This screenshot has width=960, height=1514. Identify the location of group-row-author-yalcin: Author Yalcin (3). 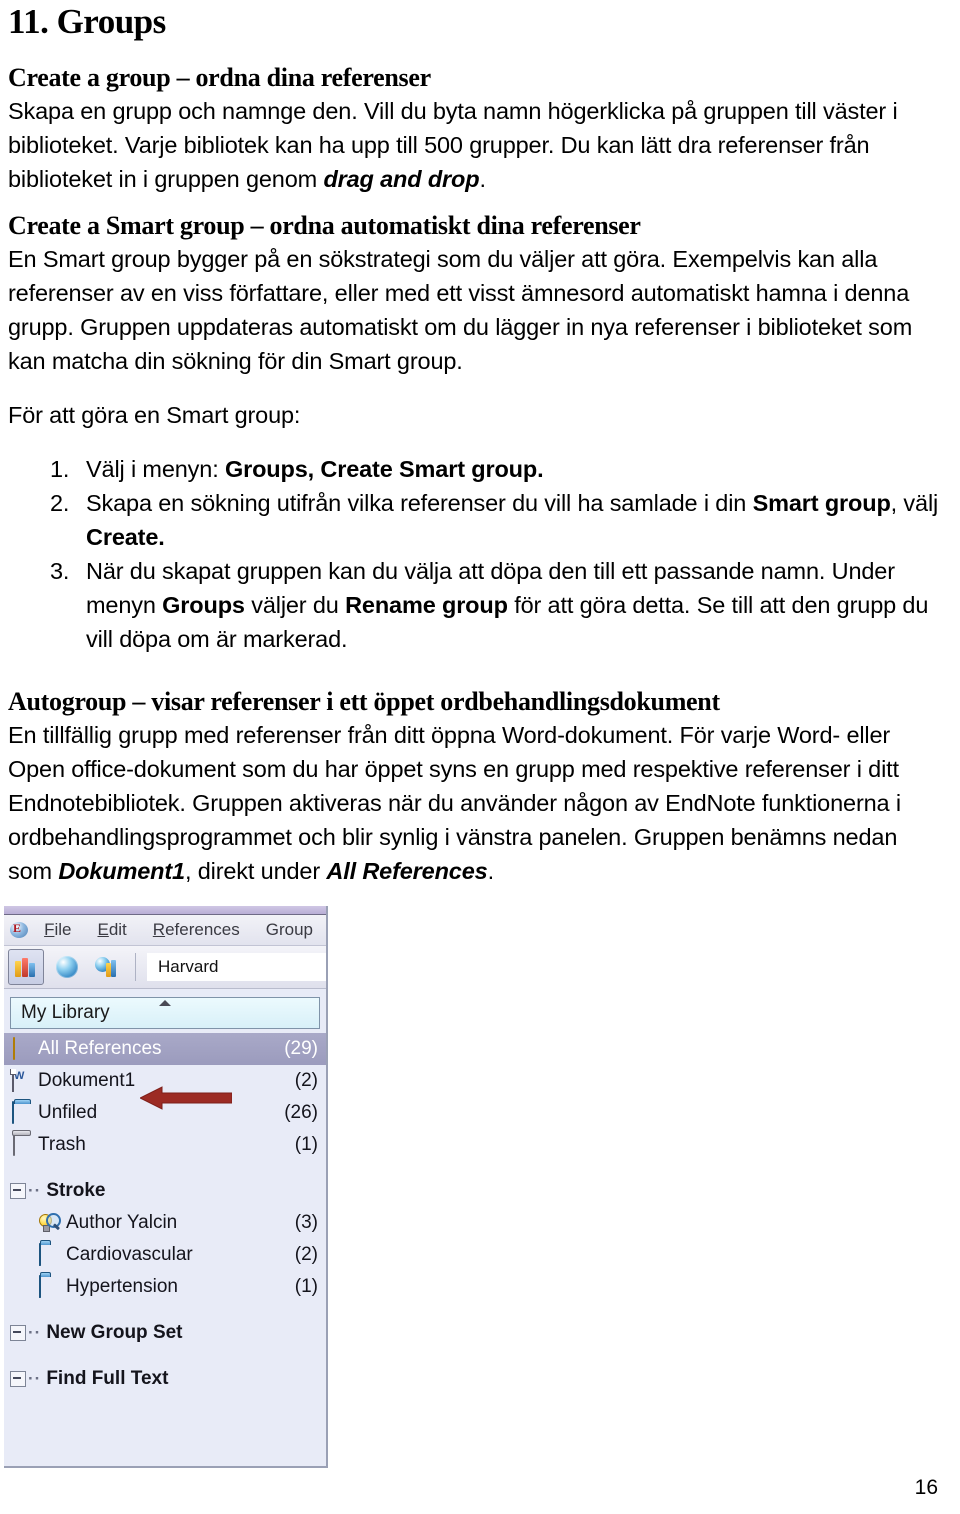
(165, 1223).